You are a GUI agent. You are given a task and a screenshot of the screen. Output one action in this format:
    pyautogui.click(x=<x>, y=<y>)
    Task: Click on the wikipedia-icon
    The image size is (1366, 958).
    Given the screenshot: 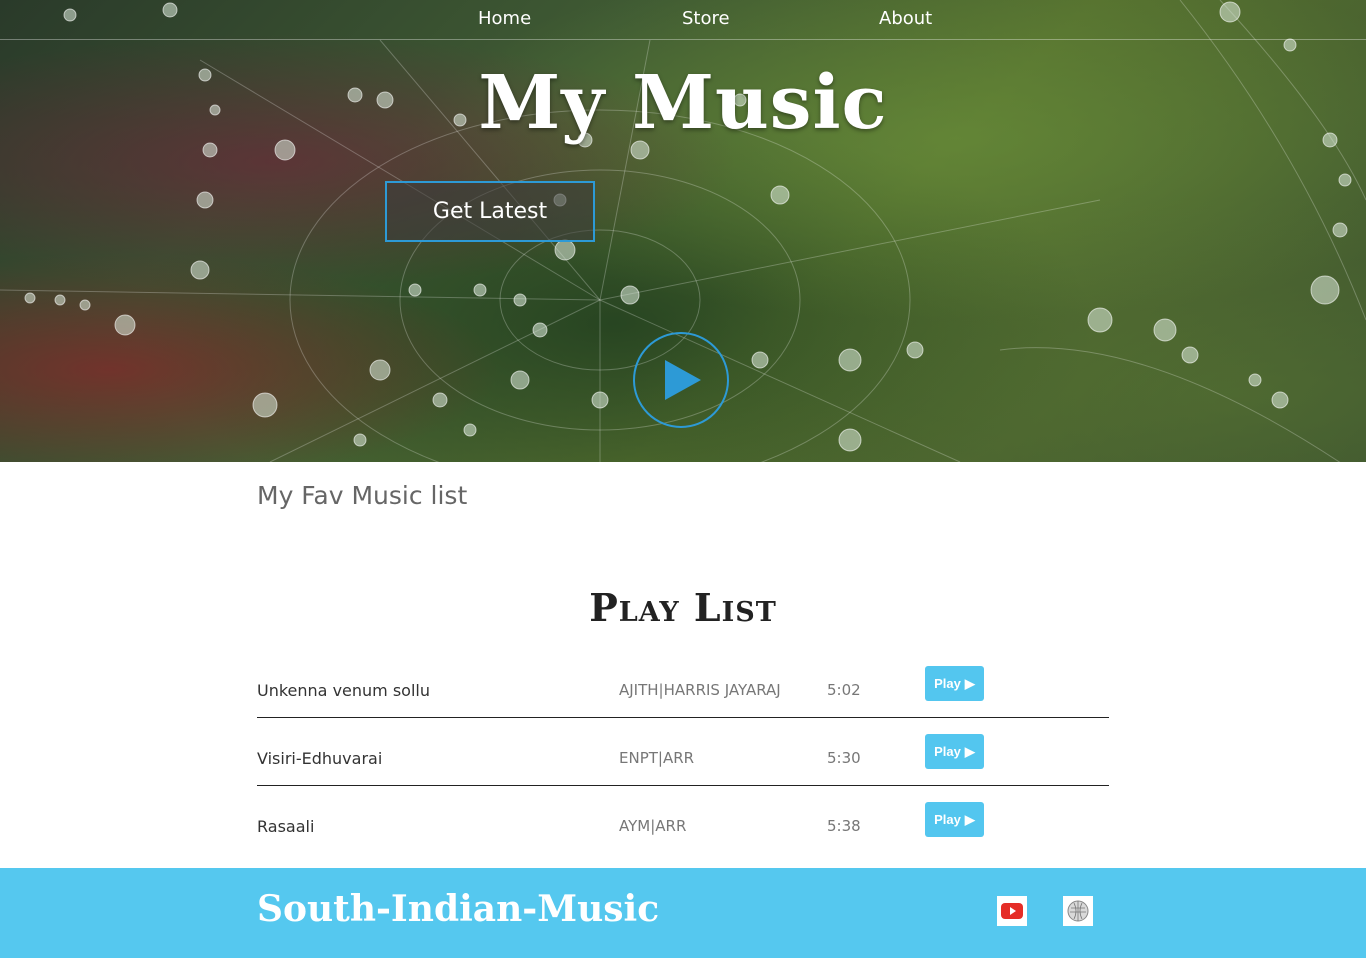 What is the action you would take?
    pyautogui.click(x=1078, y=911)
    